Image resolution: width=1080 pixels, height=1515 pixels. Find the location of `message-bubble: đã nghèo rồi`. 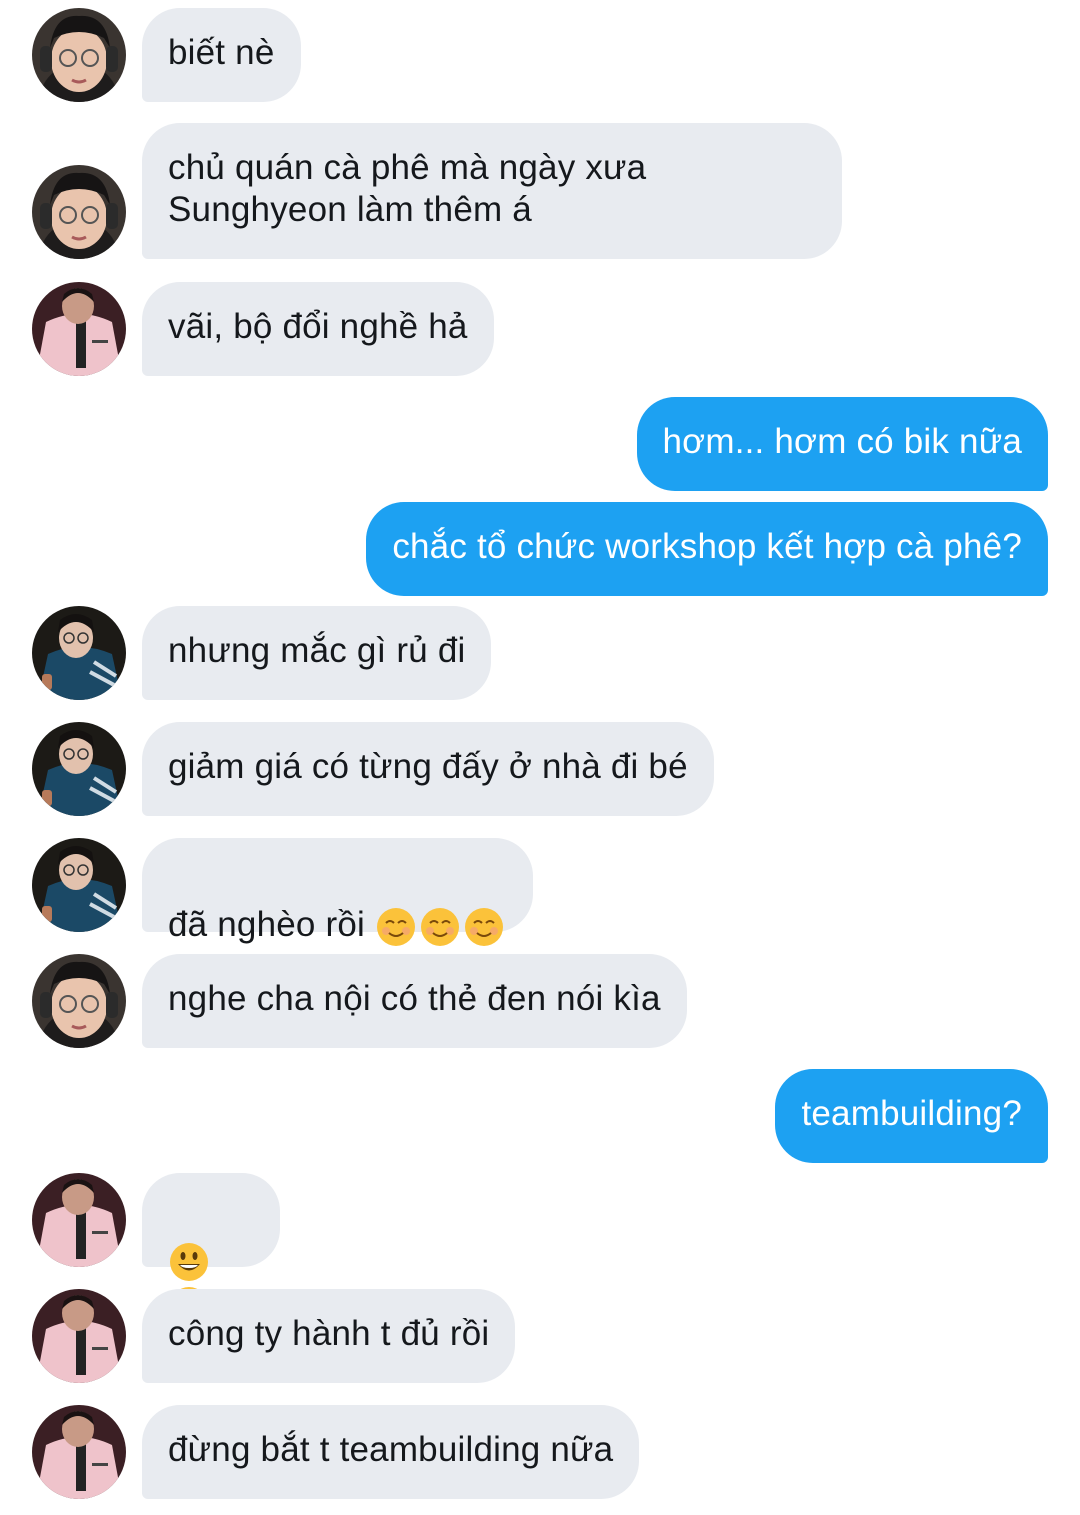

message-bubble: đã nghèo rồi is located at coordinates (337, 892).